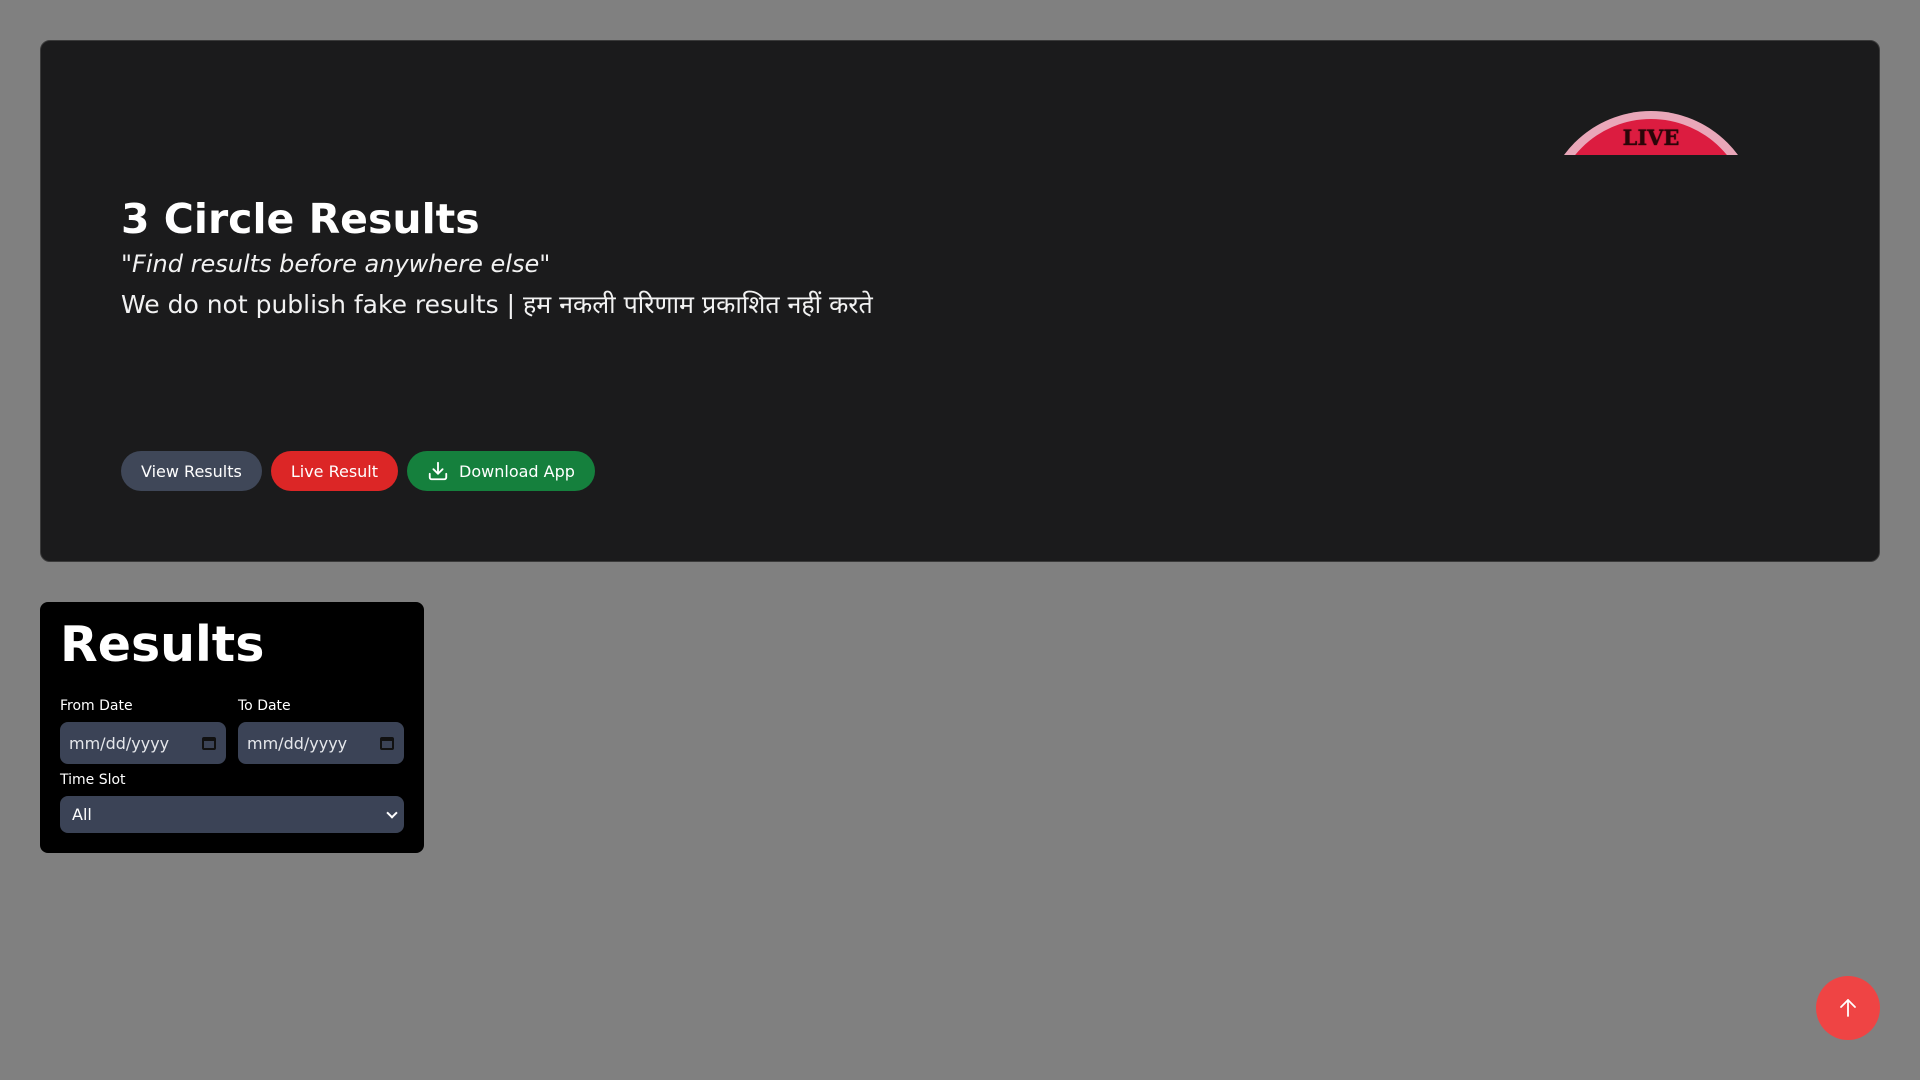  Describe the element at coordinates (93, 780) in the screenshot. I see `time-slot-label: Time Slot` at that location.